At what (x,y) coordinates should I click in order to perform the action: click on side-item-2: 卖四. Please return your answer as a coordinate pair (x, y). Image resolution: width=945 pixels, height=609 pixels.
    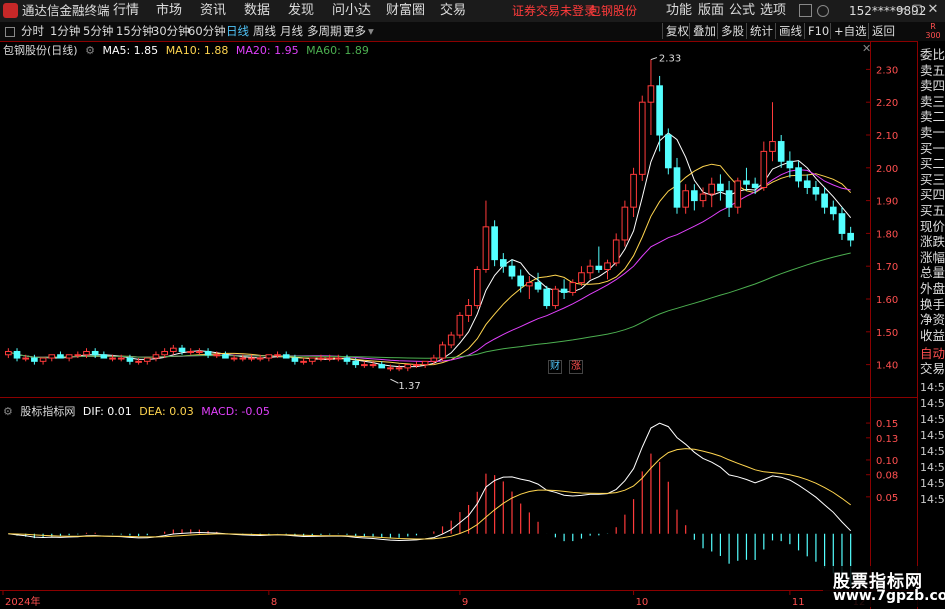
    Looking at the image, I should click on (932, 85).